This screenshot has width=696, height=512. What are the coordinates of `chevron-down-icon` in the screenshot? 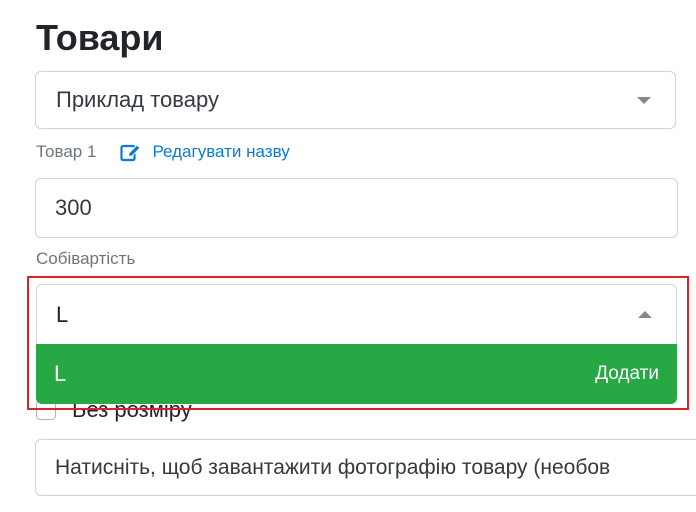 It's located at (644, 100).